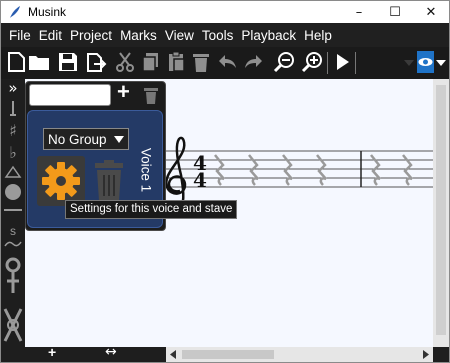 This screenshot has height=363, width=450. I want to click on voice-name-input, so click(70, 95).